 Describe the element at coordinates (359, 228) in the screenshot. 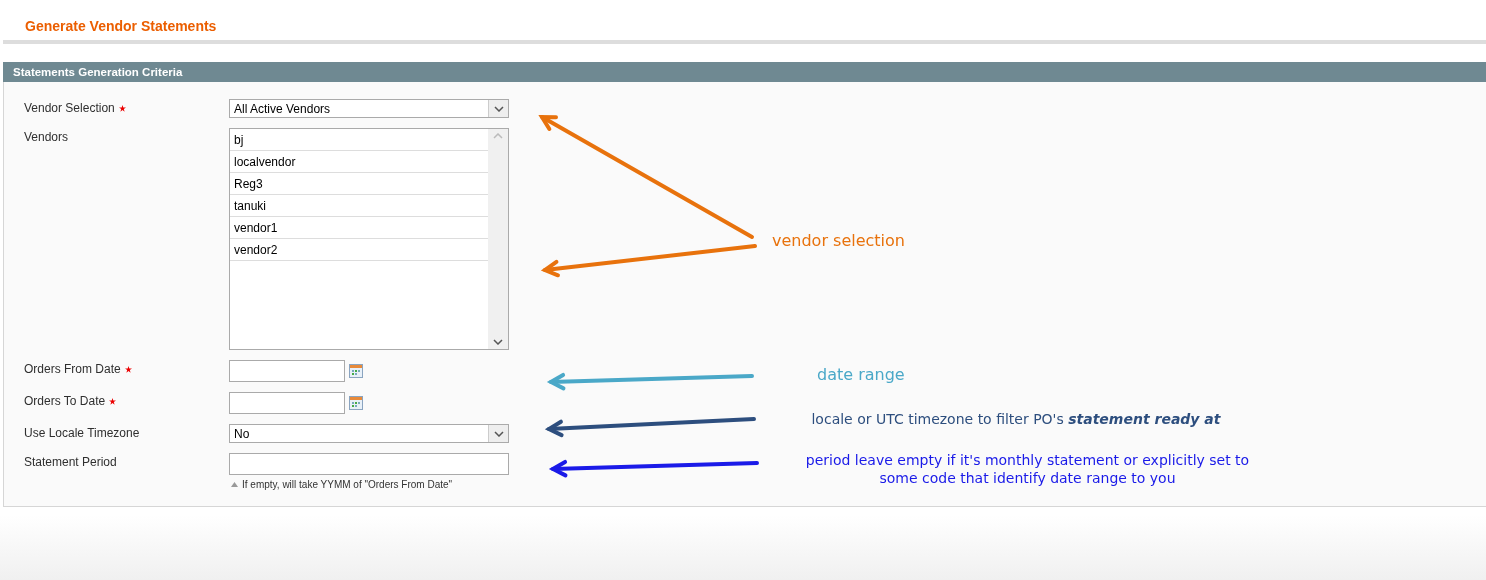

I see `list-option: vendor1` at that location.